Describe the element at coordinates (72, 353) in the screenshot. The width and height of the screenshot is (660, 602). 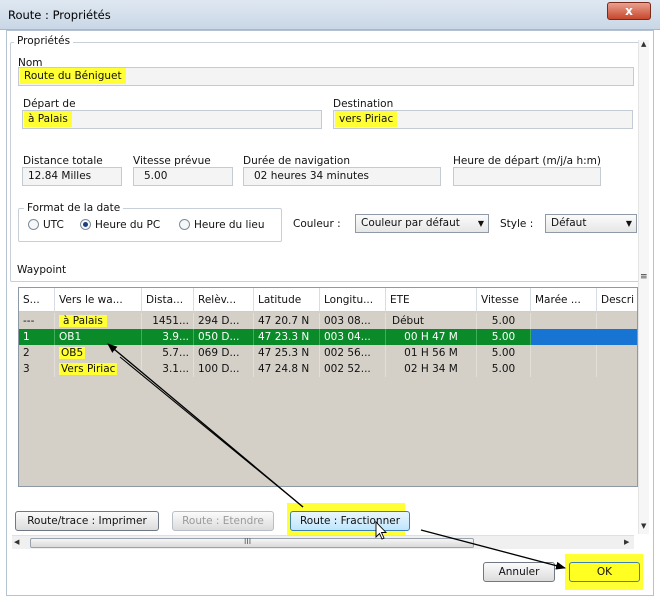
I see `cell-to-waypoint-text: OB5` at that location.